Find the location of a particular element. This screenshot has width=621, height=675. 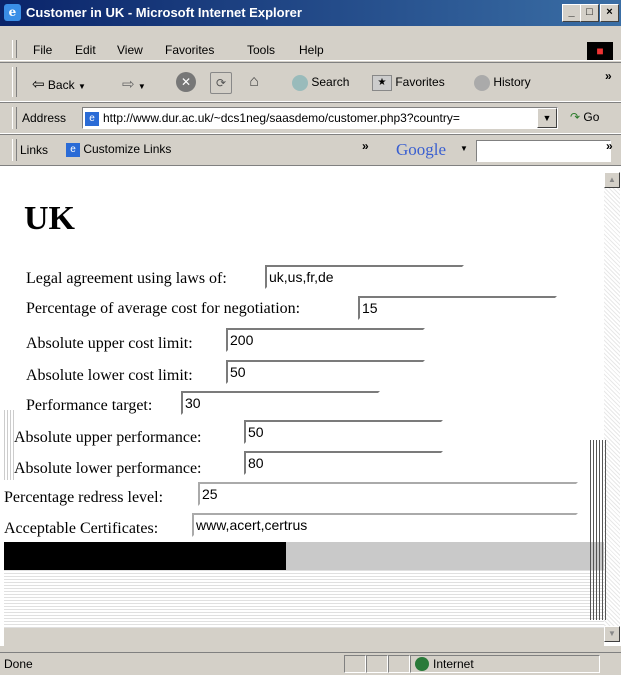

minimize-button: _ is located at coordinates (571, 13).